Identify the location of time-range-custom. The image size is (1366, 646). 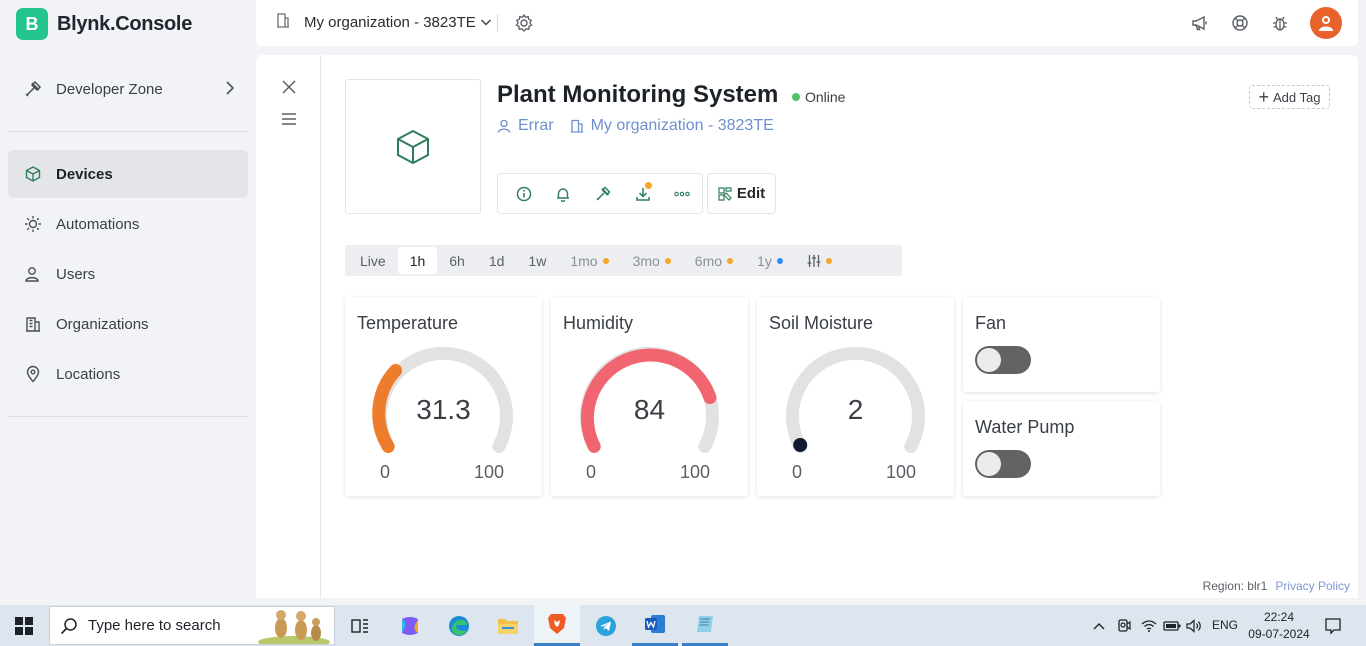
(819, 260).